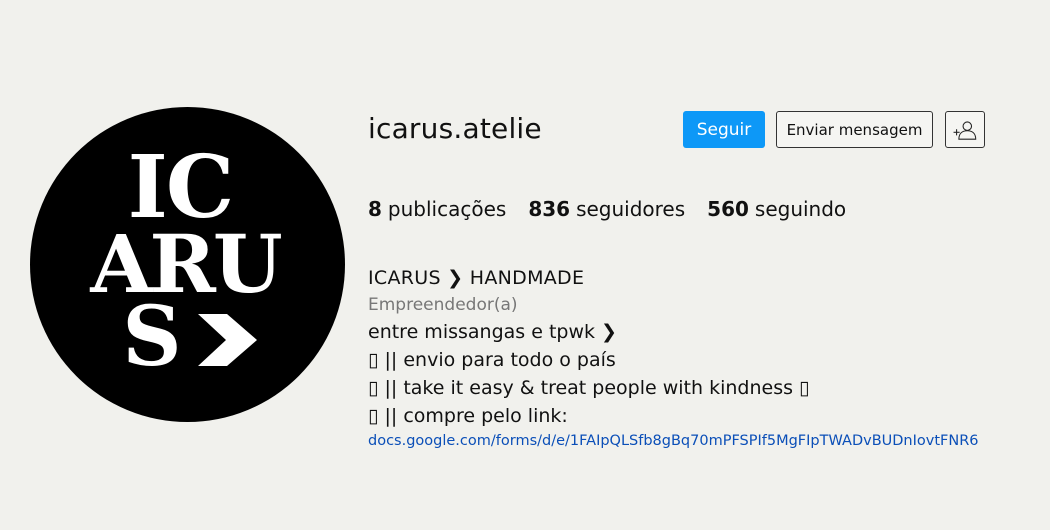 Image resolution: width=1050 pixels, height=530 pixels. Describe the element at coordinates (455, 128) in the screenshot. I see `username: icarus.atelie` at that location.